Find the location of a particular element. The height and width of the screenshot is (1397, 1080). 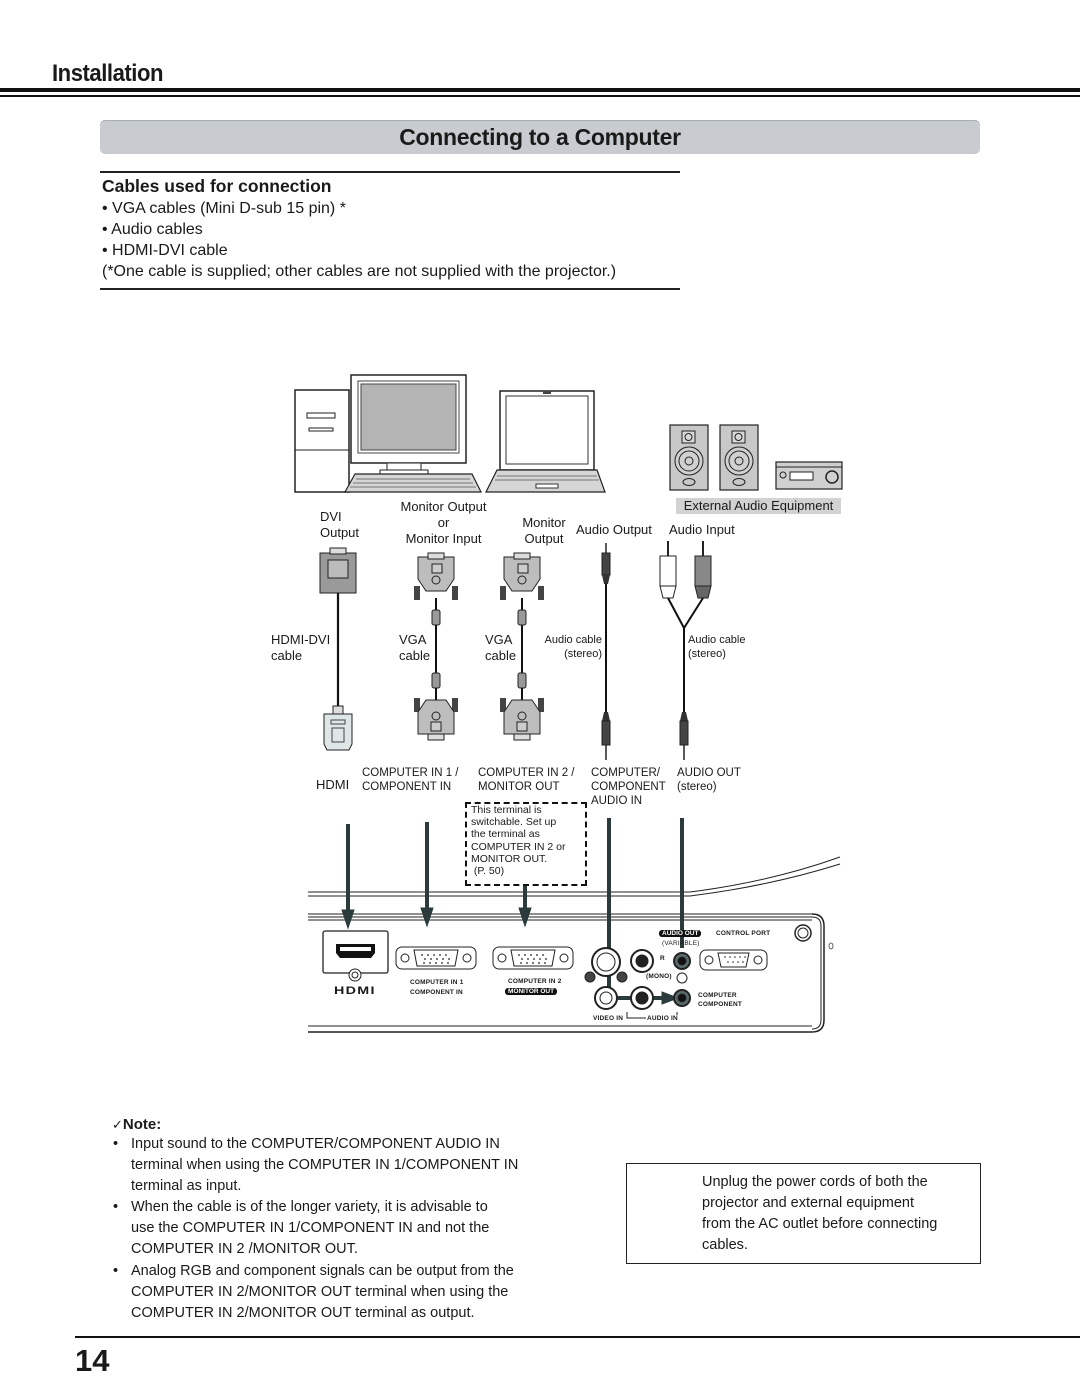

panel-av-jacks is located at coordinates (637, 983).